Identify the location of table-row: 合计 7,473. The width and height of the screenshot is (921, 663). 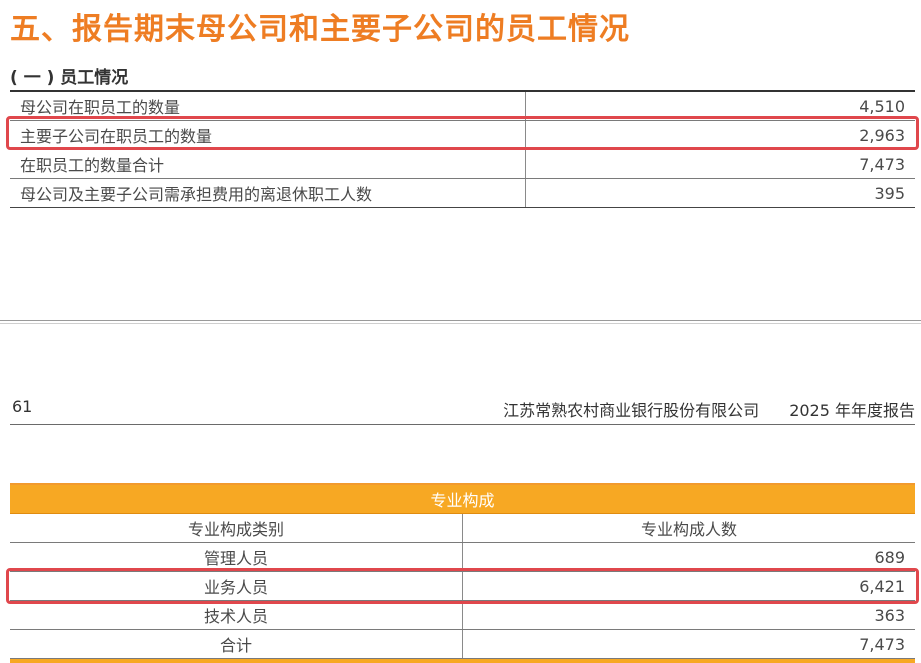
(462, 644).